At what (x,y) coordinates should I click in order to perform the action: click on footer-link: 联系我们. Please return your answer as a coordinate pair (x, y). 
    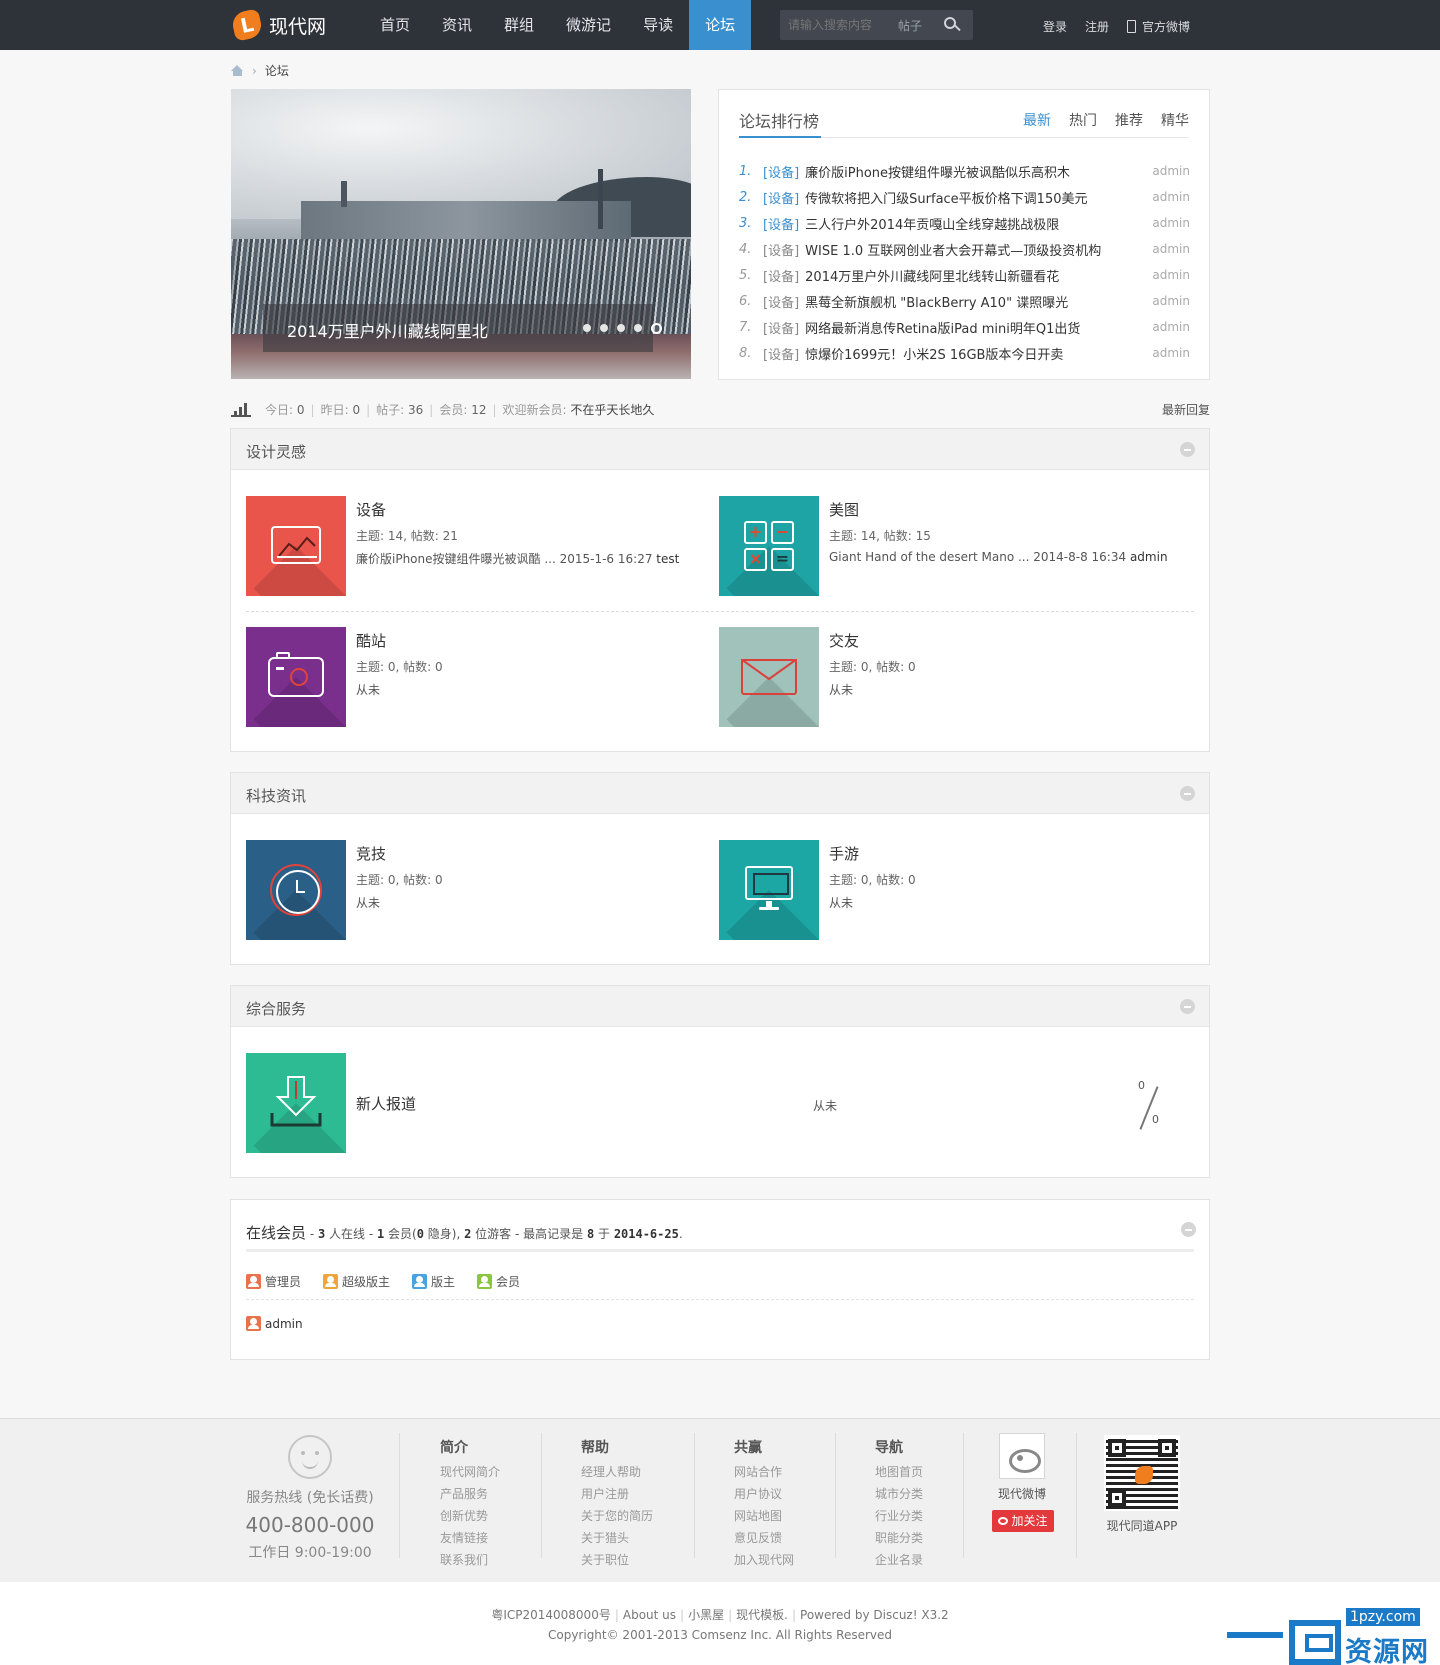
    Looking at the image, I should click on (470, 1560).